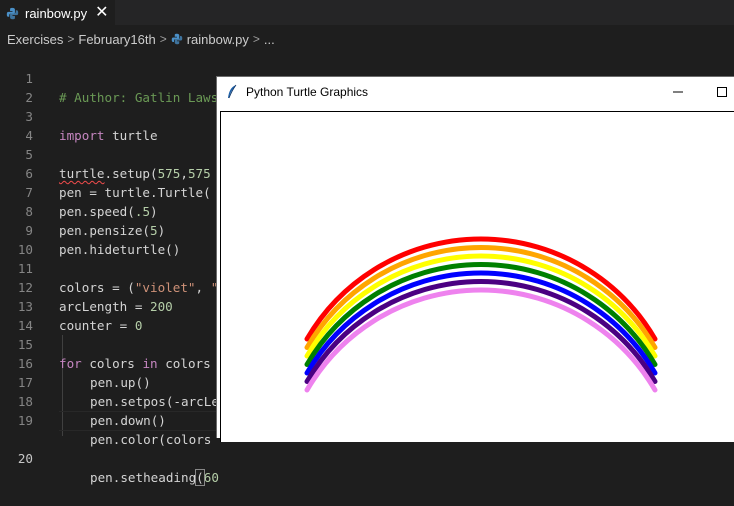  What do you see at coordinates (211, 477) in the screenshot?
I see `number-literal: 60` at bounding box center [211, 477].